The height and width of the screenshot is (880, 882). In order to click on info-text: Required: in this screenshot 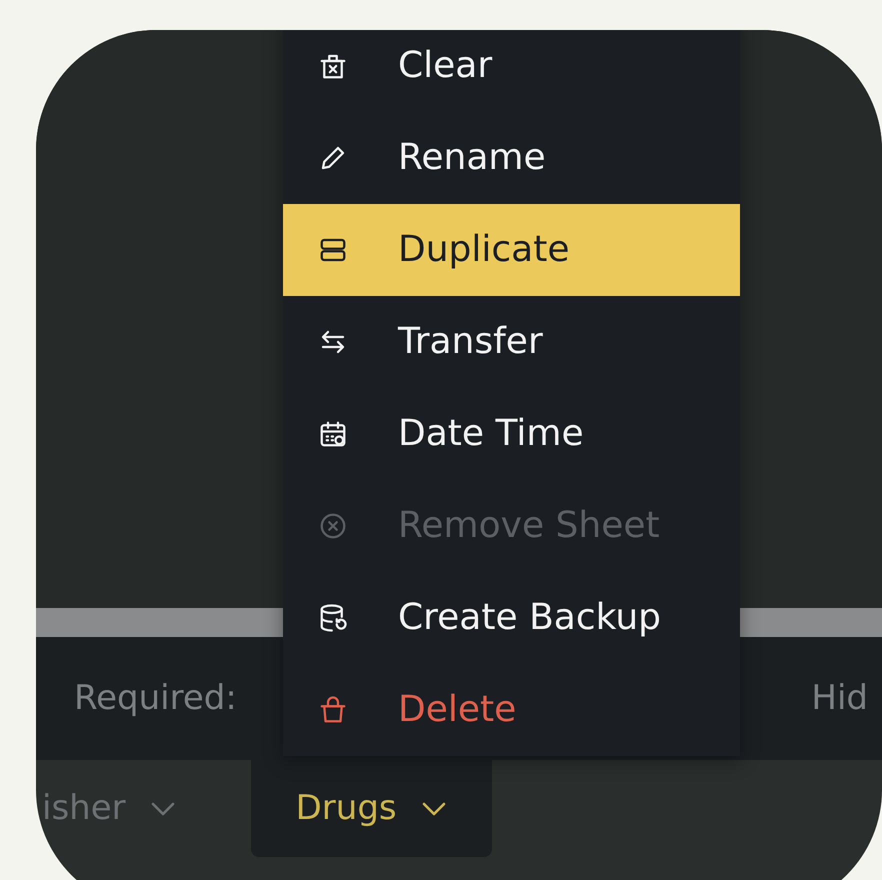, I will do `click(155, 698)`.